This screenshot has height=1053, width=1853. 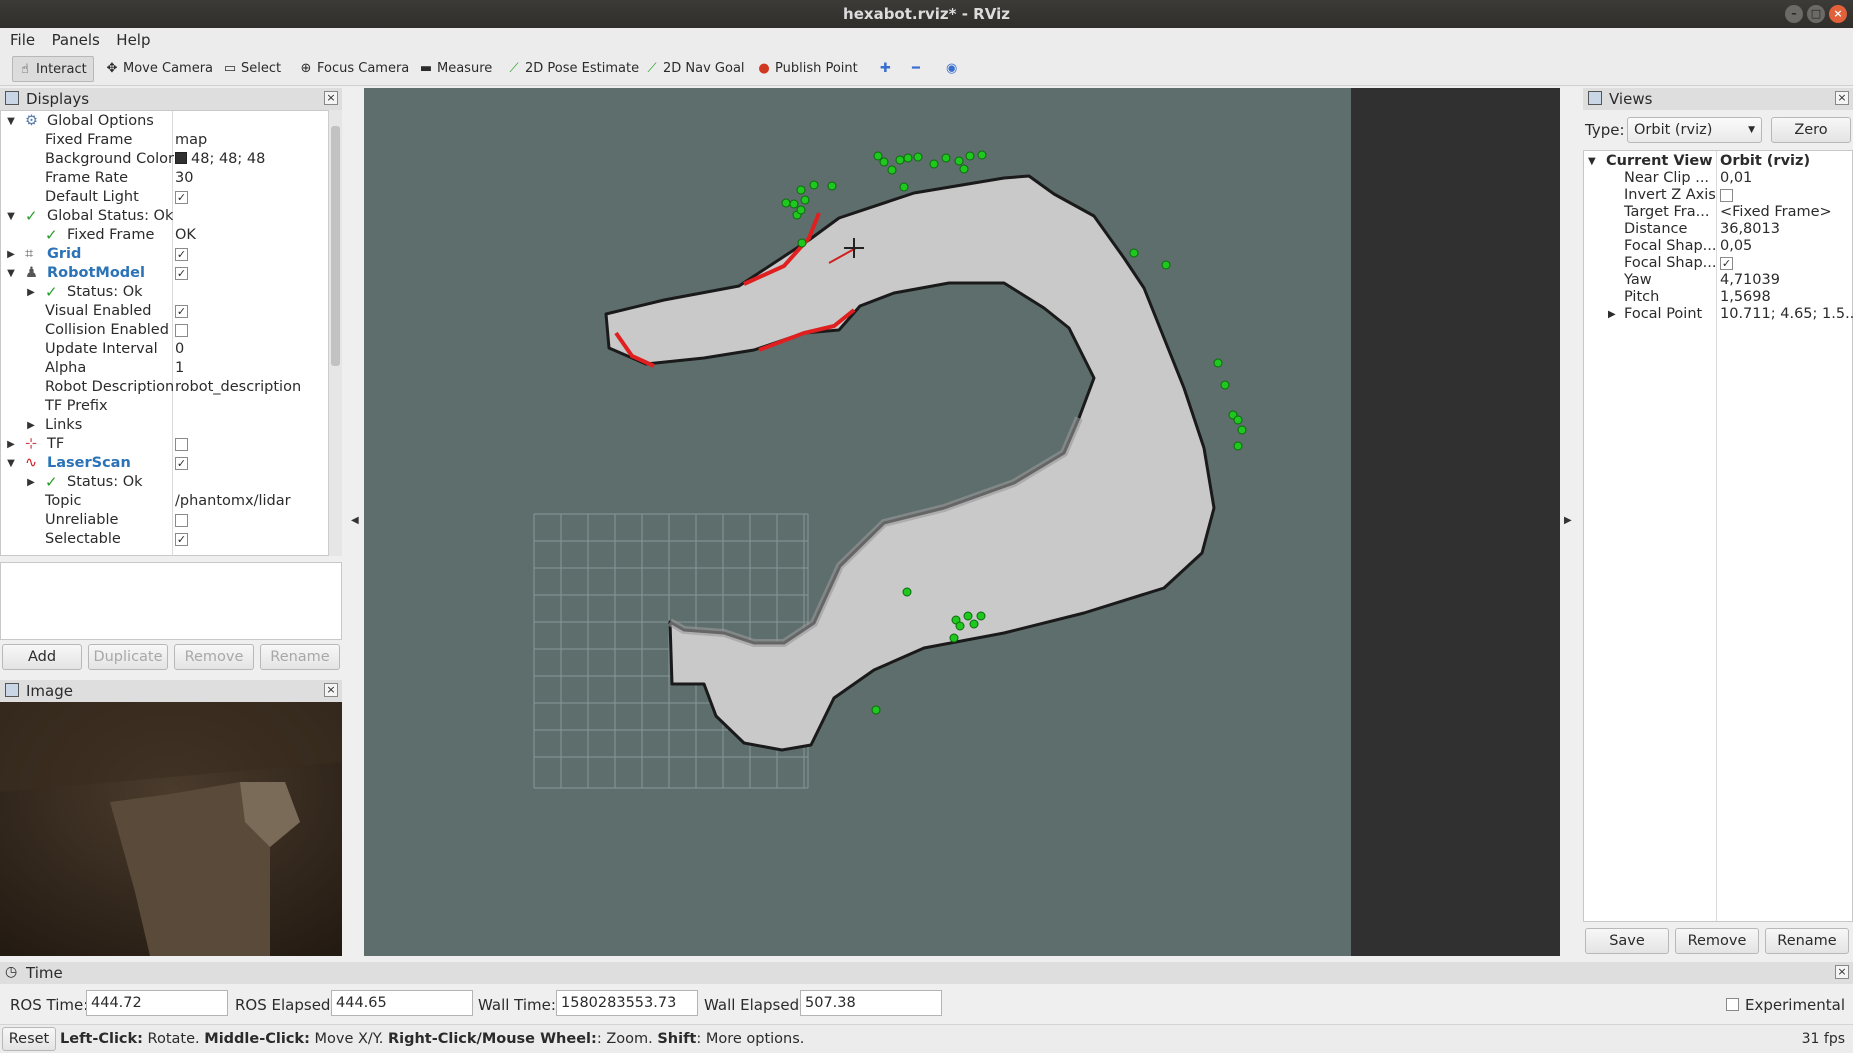 I want to click on tree-row-fixed-frame-status: ✓ Fixed Frame OK, so click(x=166, y=235).